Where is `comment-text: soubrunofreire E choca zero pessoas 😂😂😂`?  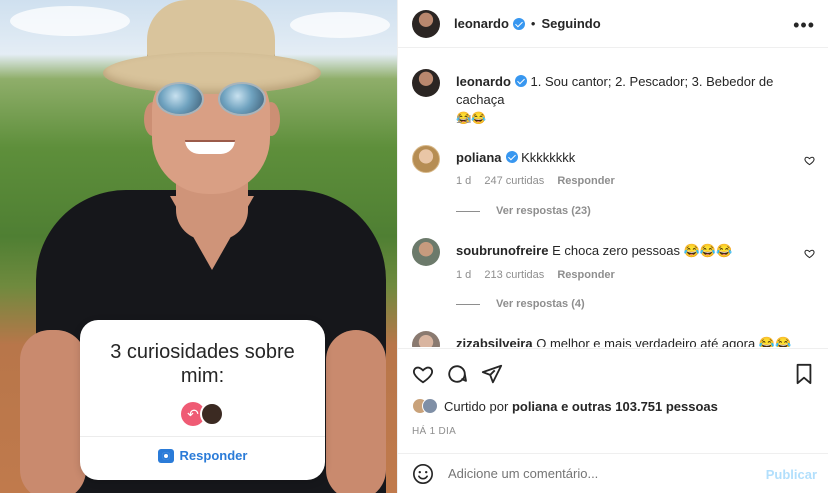 comment-text: soubrunofreire E choca zero pessoas 😂😂😂 is located at coordinates (628, 251).